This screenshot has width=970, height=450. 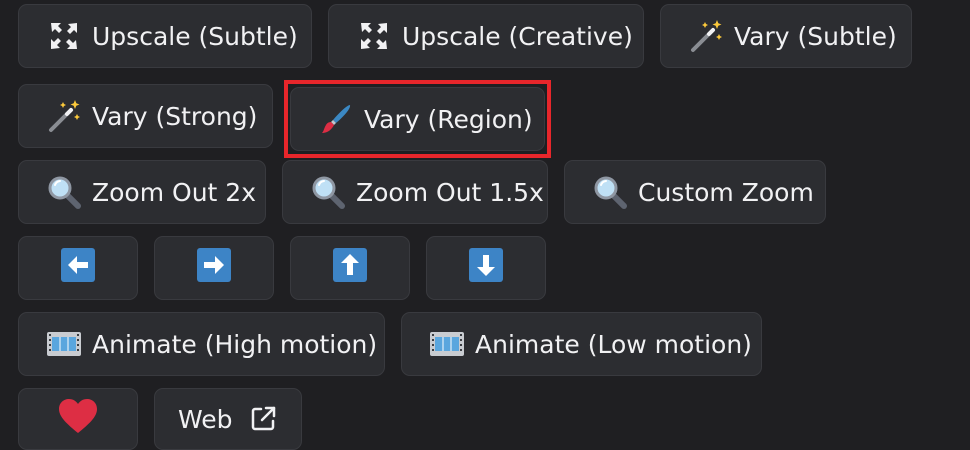 I want to click on arrow-right-icon, so click(x=214, y=268).